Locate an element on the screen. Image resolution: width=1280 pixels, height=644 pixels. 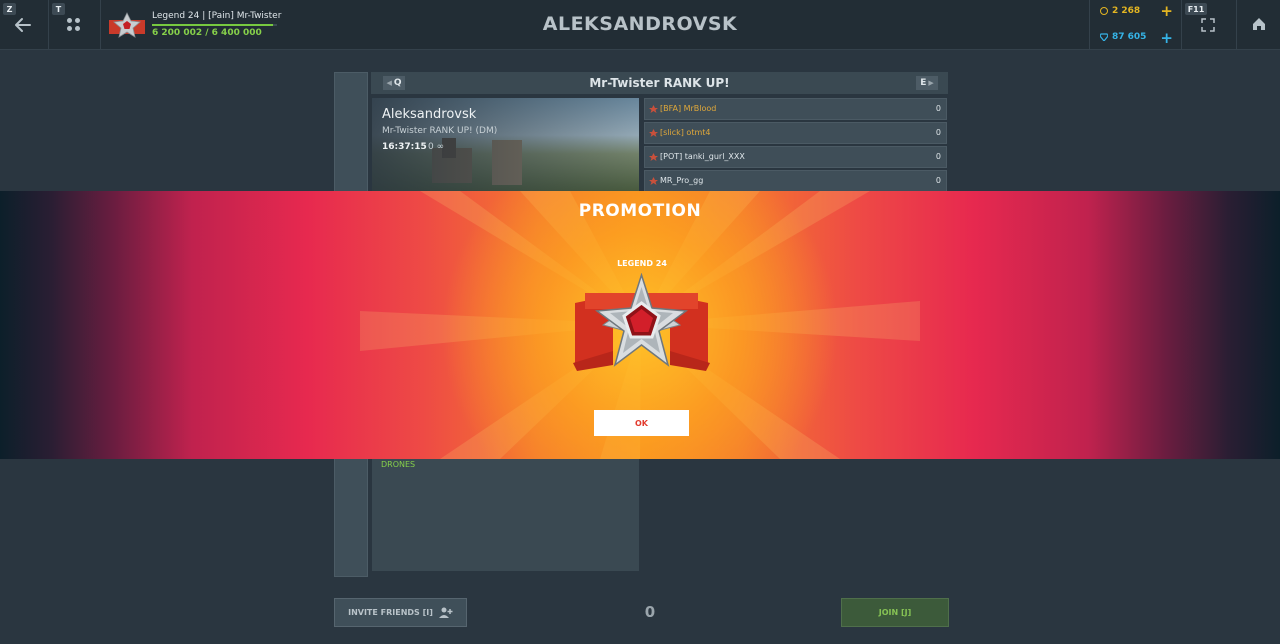
list-item: MR_Pro_gg 0 is located at coordinates (795, 181).